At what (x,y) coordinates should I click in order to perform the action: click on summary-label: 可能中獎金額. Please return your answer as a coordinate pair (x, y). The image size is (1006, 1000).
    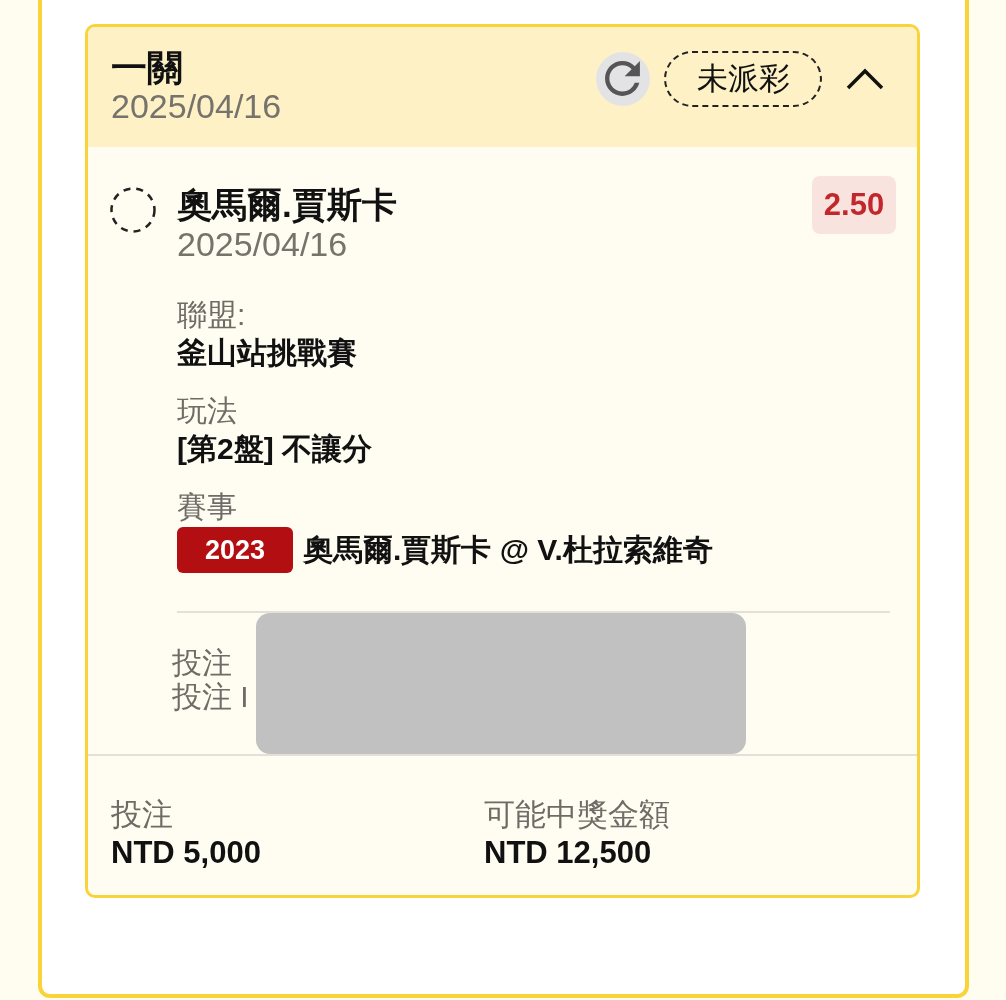
    Looking at the image, I should click on (577, 815).